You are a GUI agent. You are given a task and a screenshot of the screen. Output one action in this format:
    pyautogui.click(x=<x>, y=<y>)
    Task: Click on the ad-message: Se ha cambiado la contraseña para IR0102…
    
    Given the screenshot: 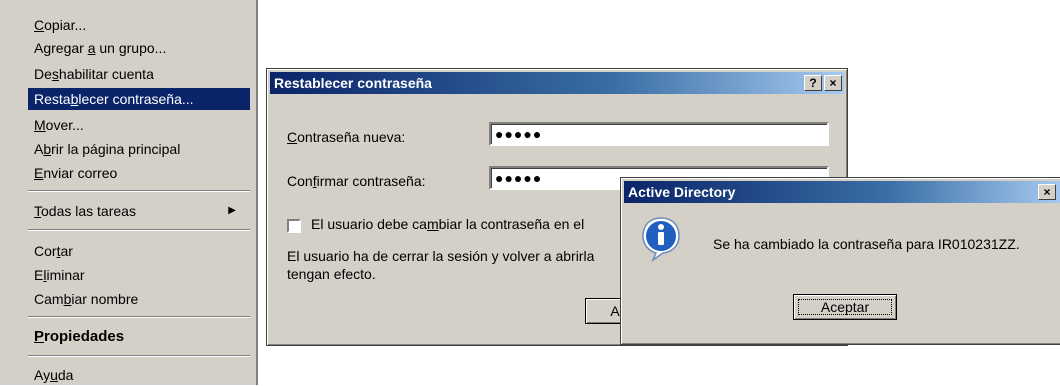 What is the action you would take?
    pyautogui.click(x=866, y=244)
    